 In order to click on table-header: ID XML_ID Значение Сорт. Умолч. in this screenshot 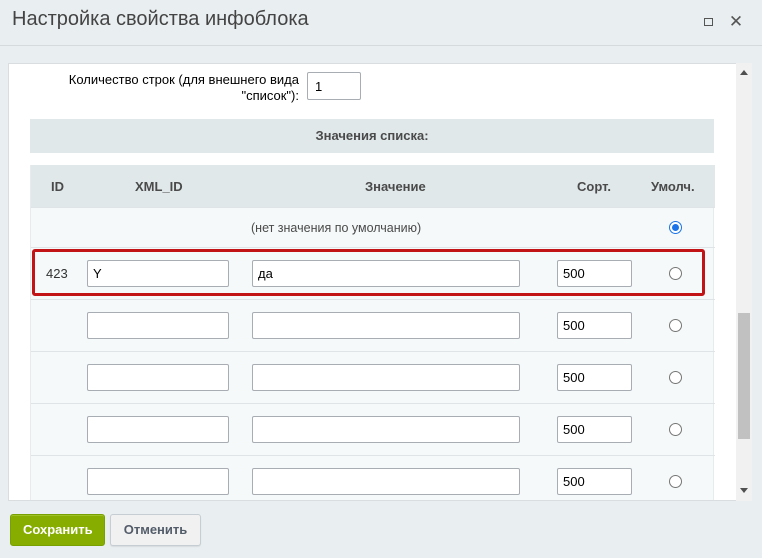, I will do `click(373, 186)`.